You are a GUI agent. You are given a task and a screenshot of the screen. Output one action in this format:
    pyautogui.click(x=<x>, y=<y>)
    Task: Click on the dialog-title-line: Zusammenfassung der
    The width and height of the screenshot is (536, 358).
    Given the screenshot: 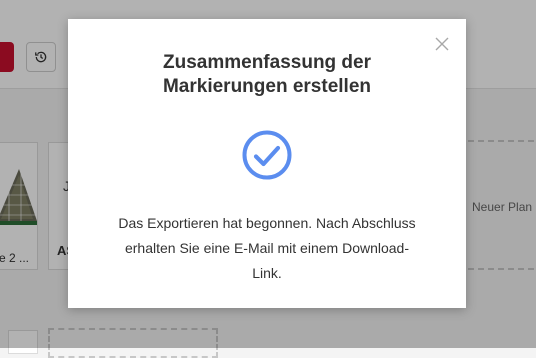 What is the action you would take?
    pyautogui.click(x=267, y=62)
    